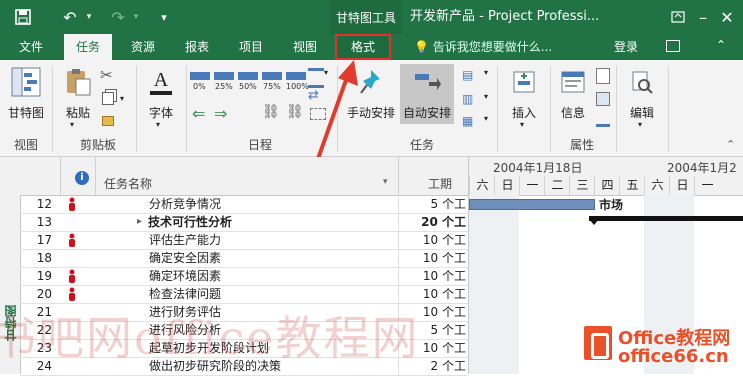  Describe the element at coordinates (108, 98) in the screenshot. I see `copy-icon` at that location.